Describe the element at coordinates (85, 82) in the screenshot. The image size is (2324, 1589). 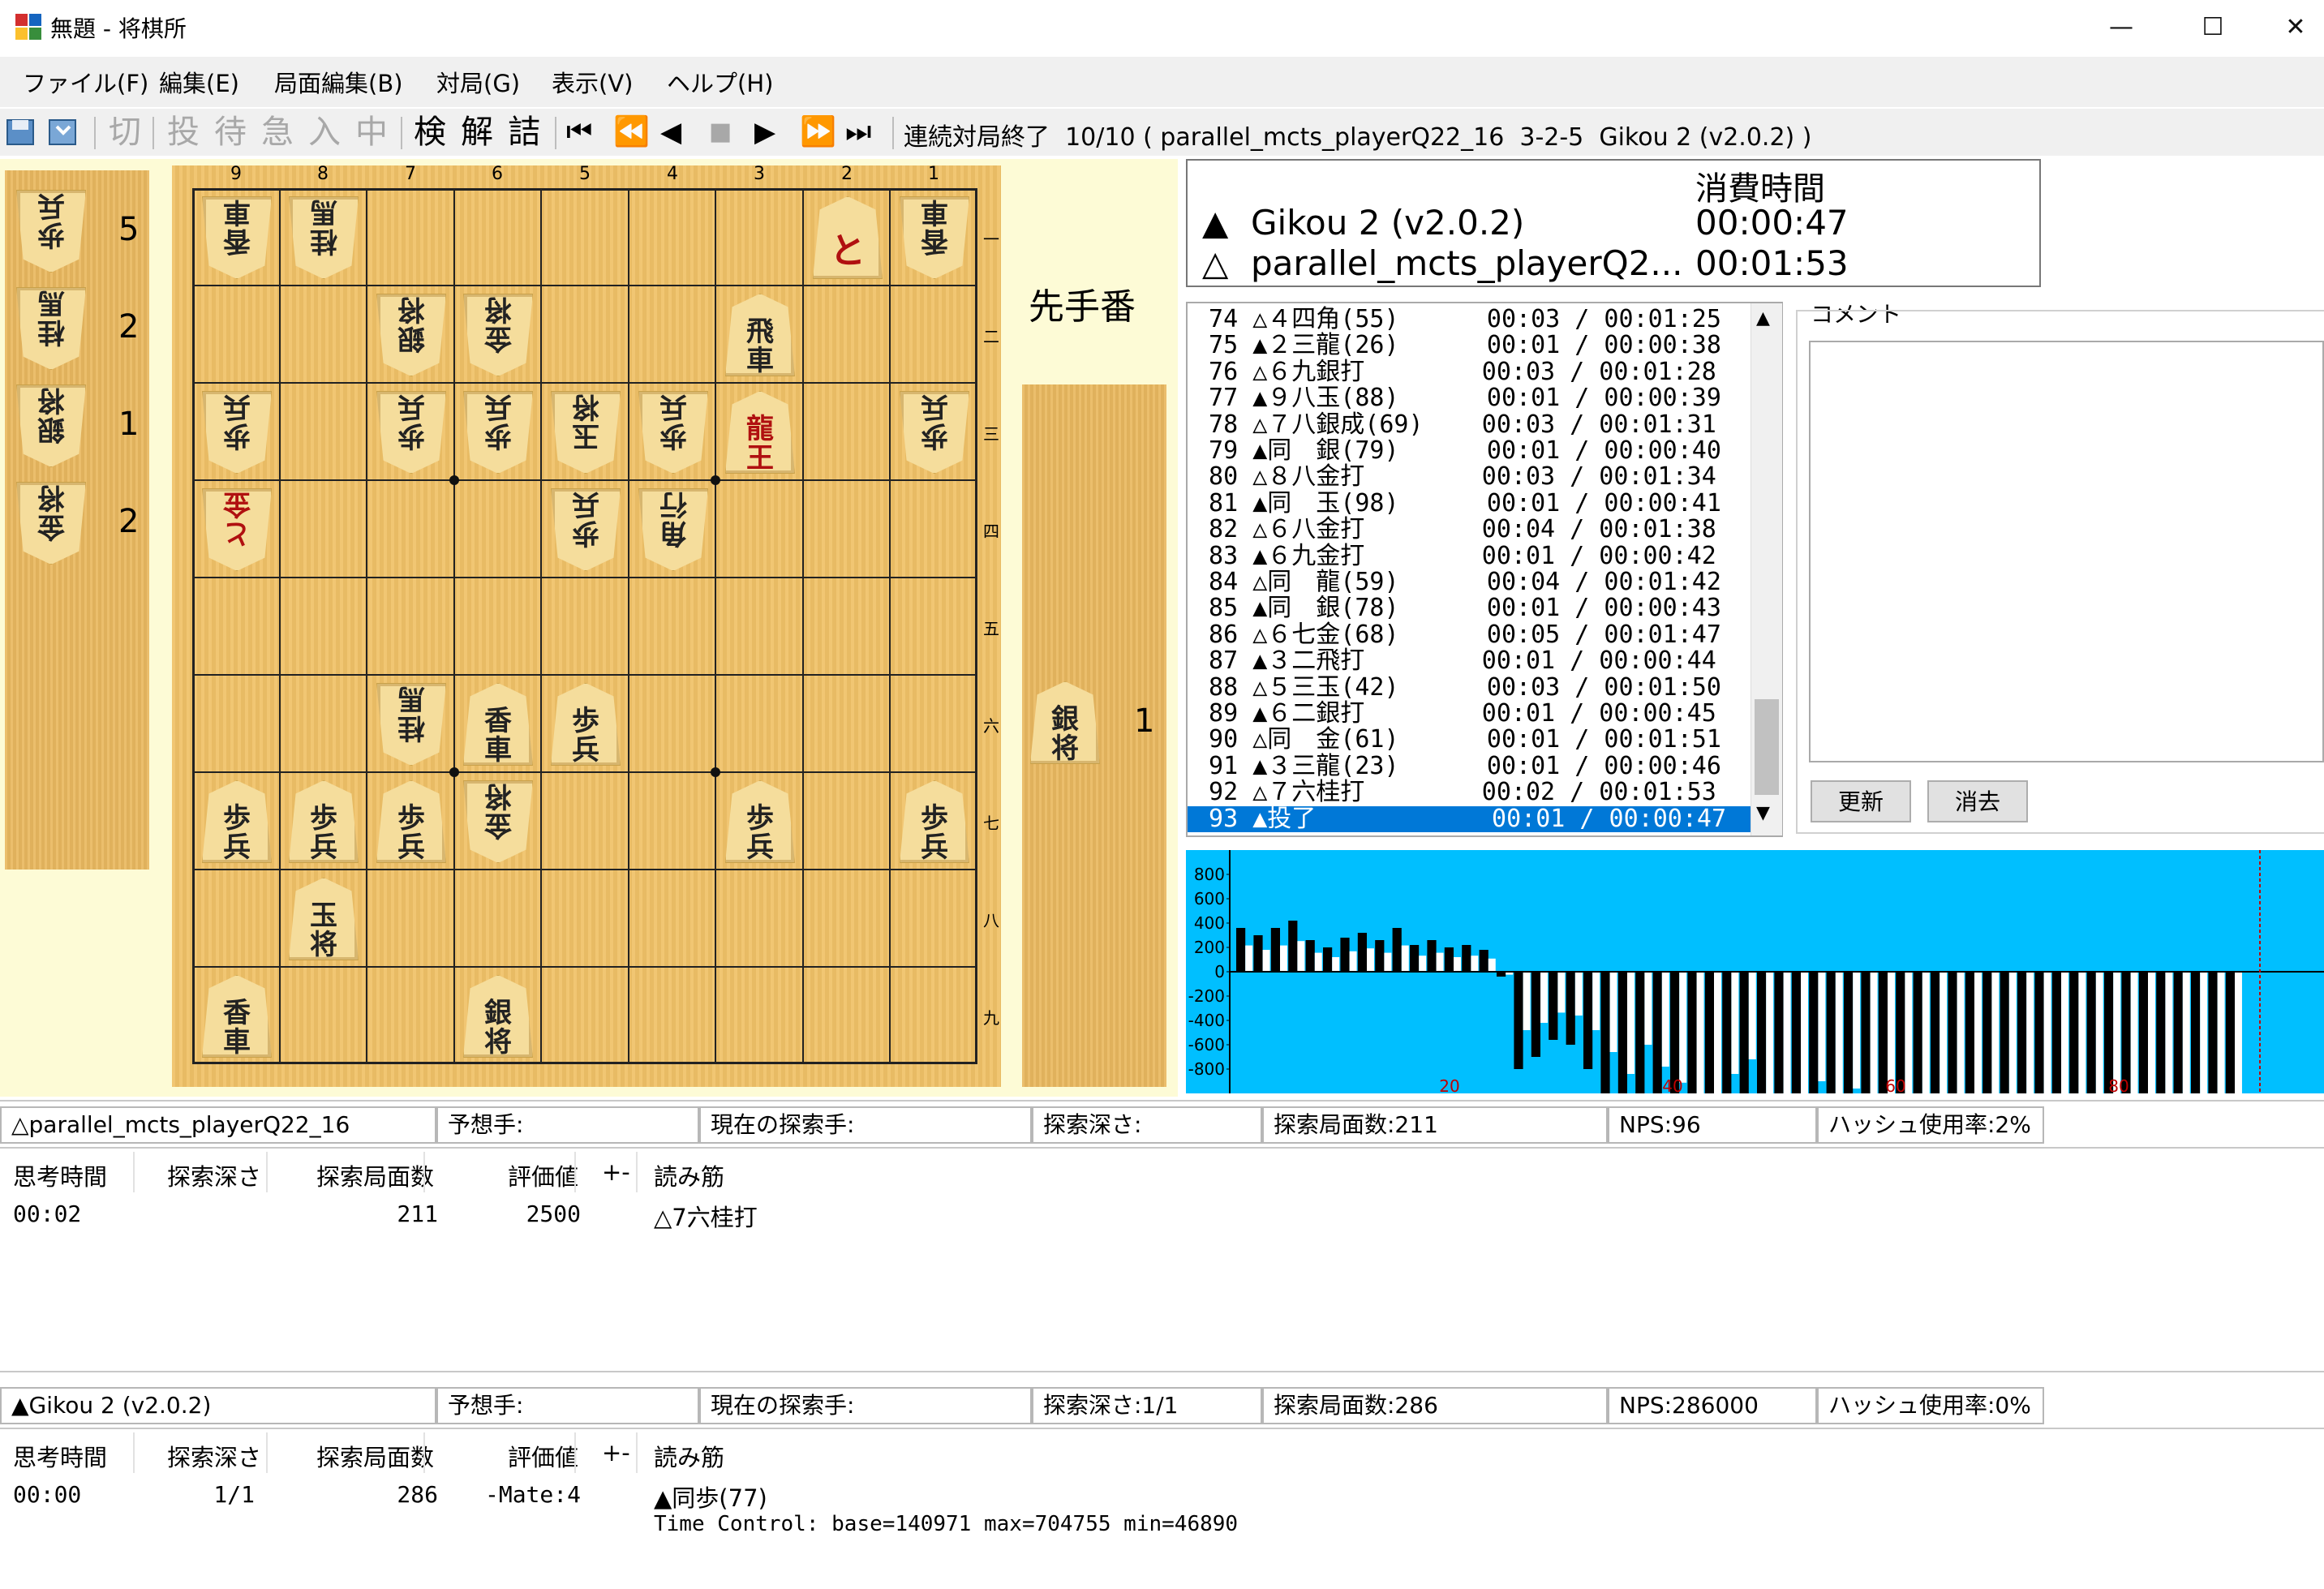
I see `menu-file: ファイル(F)` at that location.